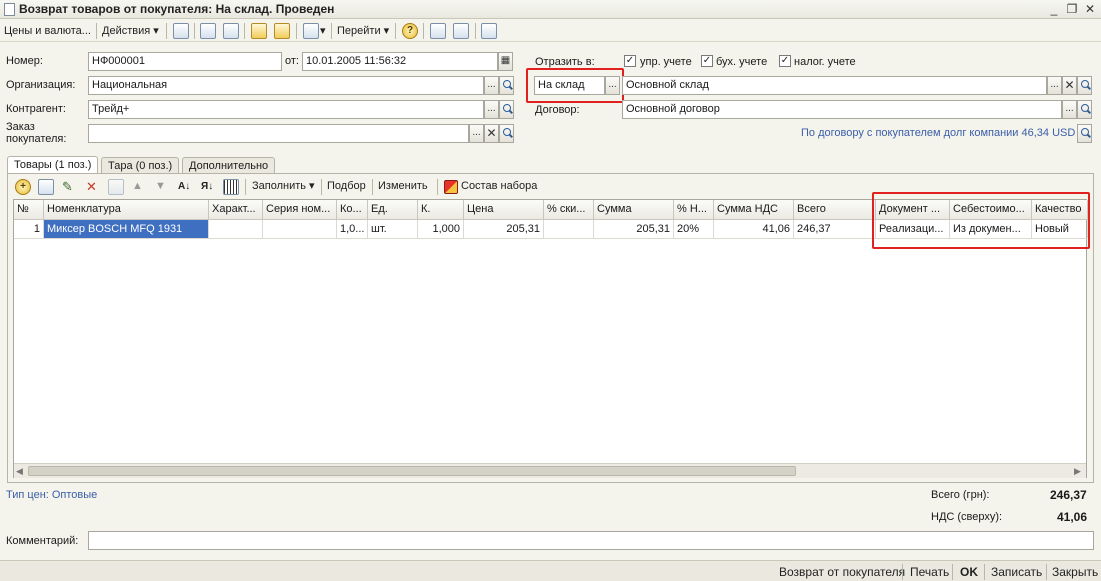 This screenshot has height=581, width=1101. I want to click on tab-additional: Дополнительно, so click(229, 165).